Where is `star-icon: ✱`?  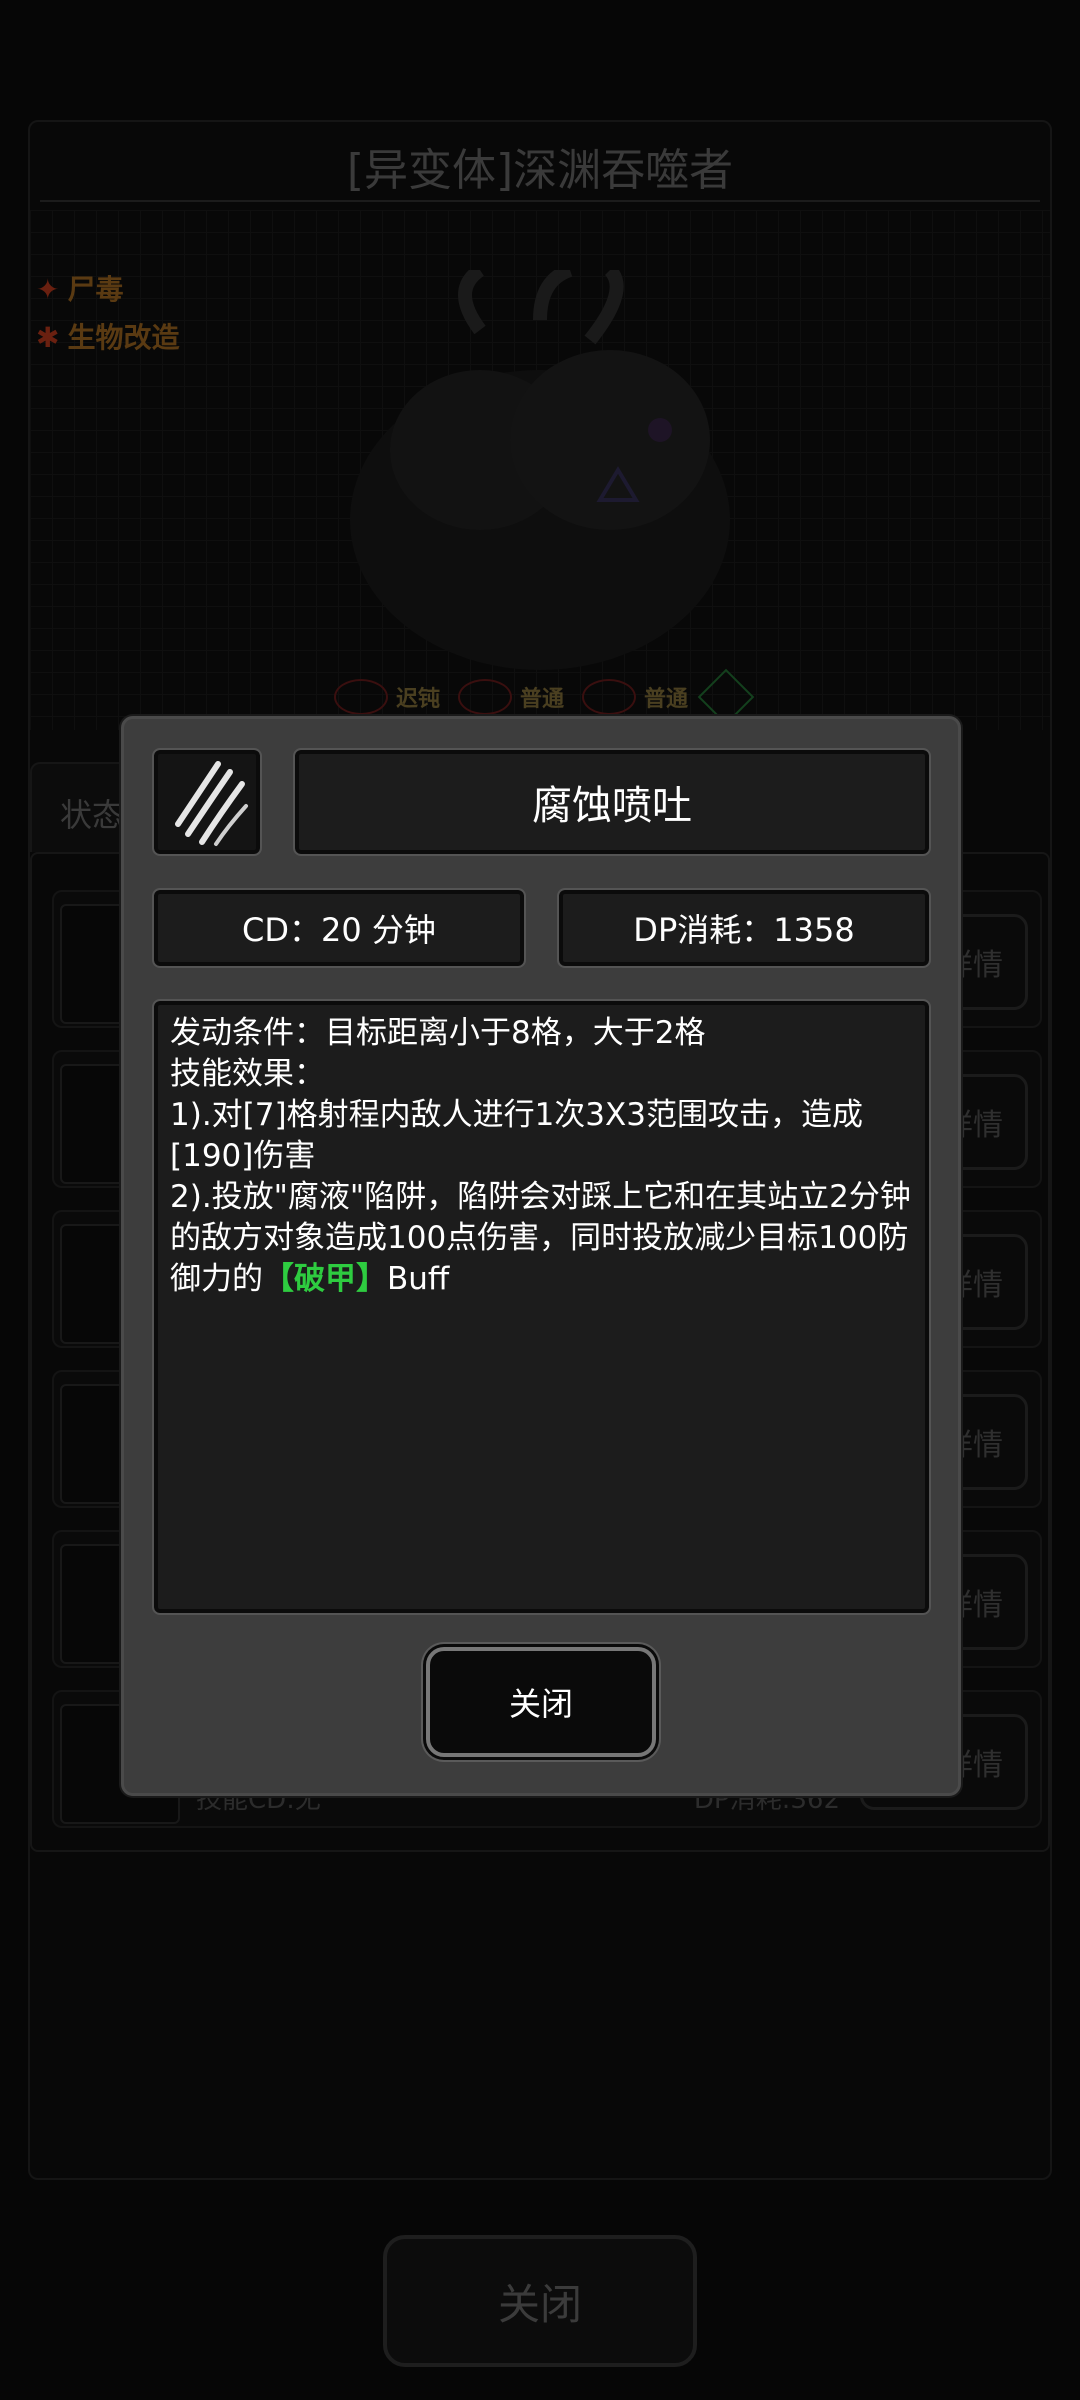
star-icon: ✱ is located at coordinates (48, 337).